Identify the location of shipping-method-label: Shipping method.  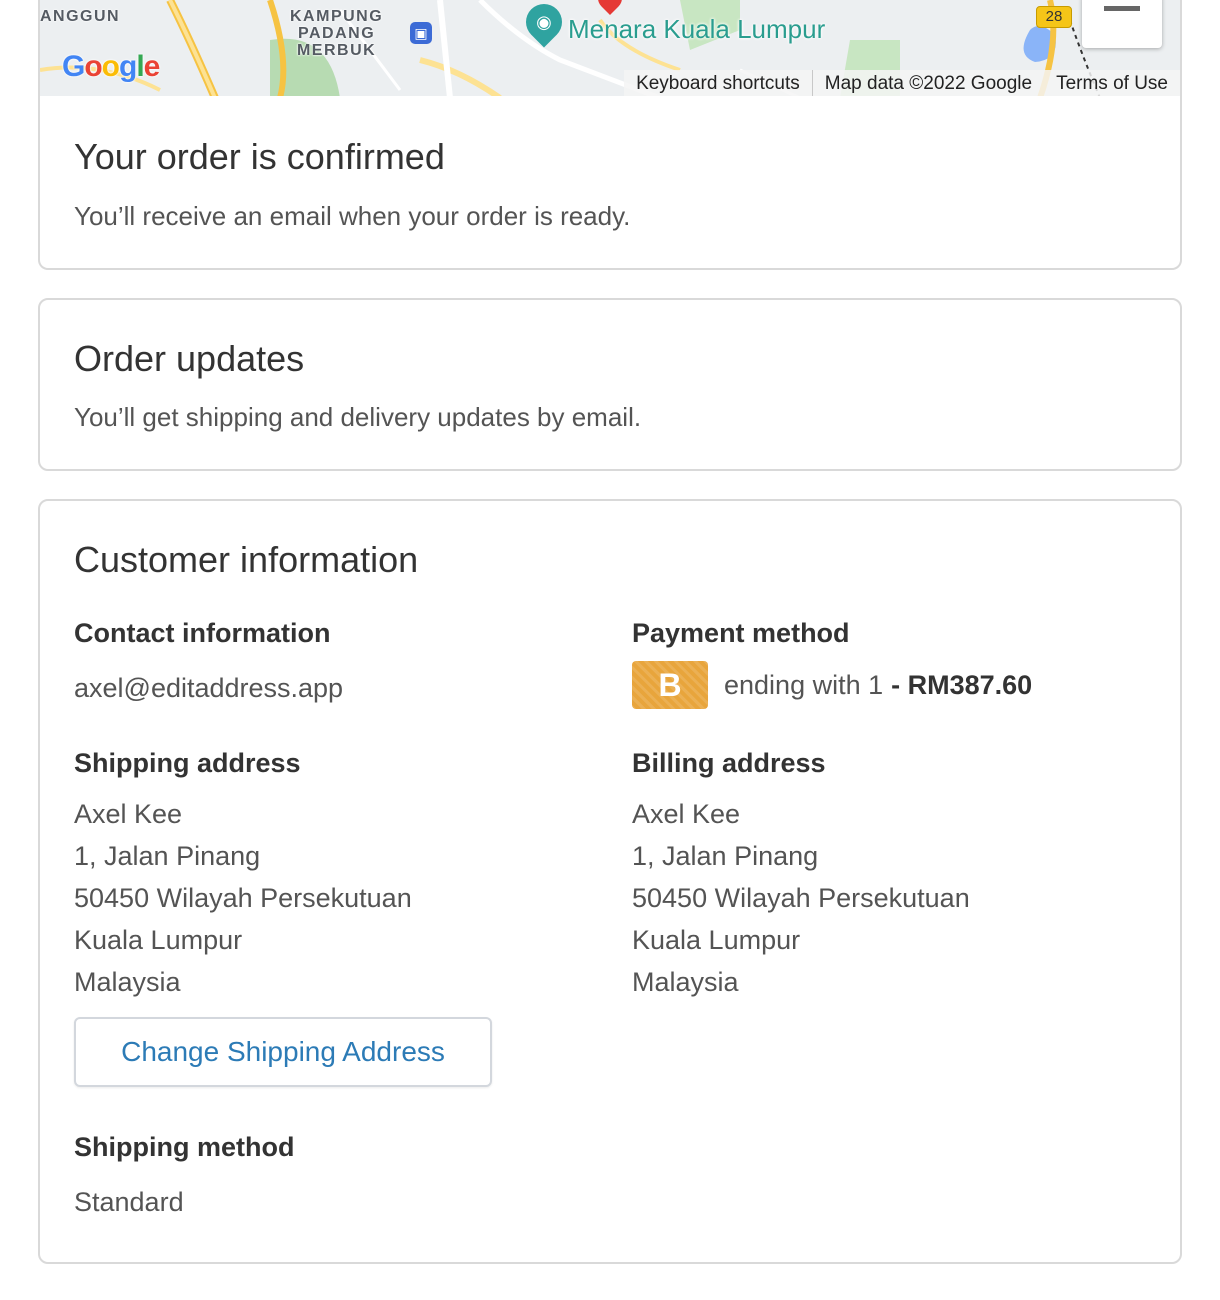
(184, 1147).